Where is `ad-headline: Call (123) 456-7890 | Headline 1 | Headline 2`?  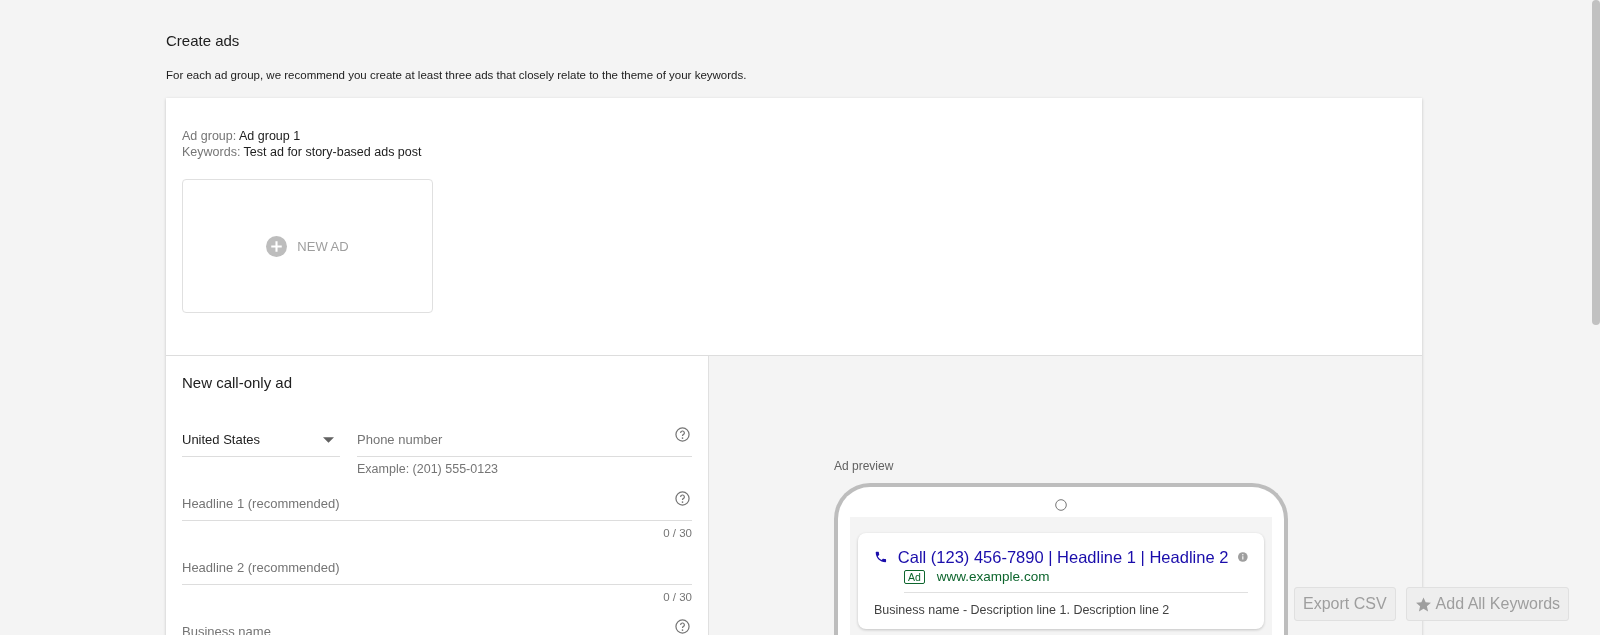 ad-headline: Call (123) 456-7890 | Headline 1 | Headline 2 is located at coordinates (1063, 557).